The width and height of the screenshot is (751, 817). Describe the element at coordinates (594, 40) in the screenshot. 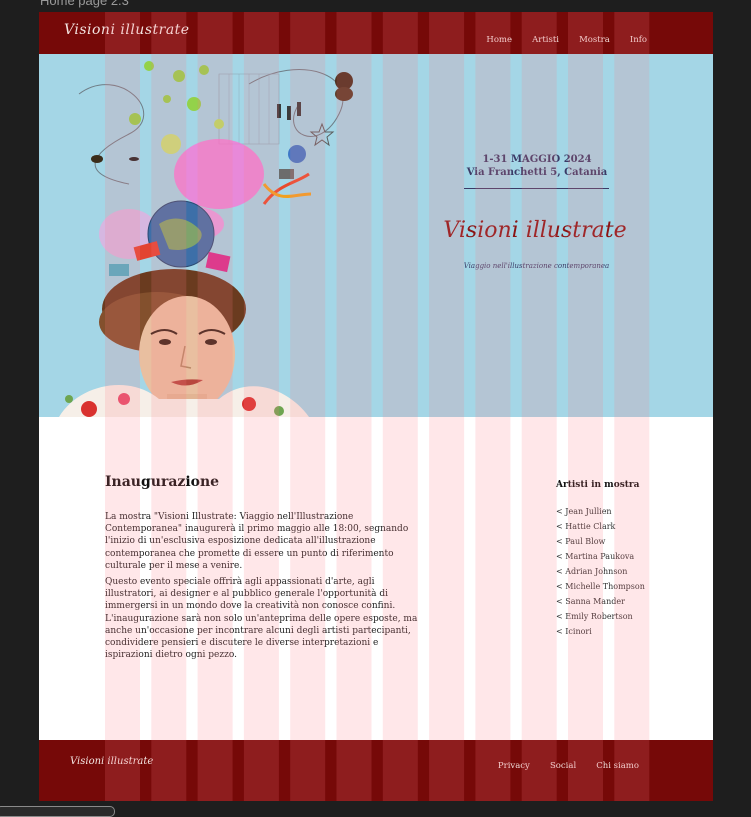

I see `nav-mostra-link: Mostra` at that location.